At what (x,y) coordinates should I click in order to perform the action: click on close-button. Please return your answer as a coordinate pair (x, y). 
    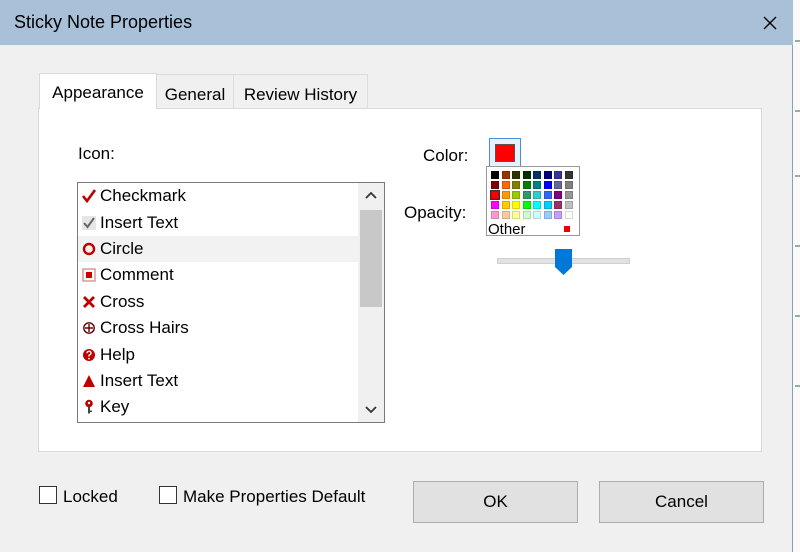
    Looking at the image, I should click on (770, 22).